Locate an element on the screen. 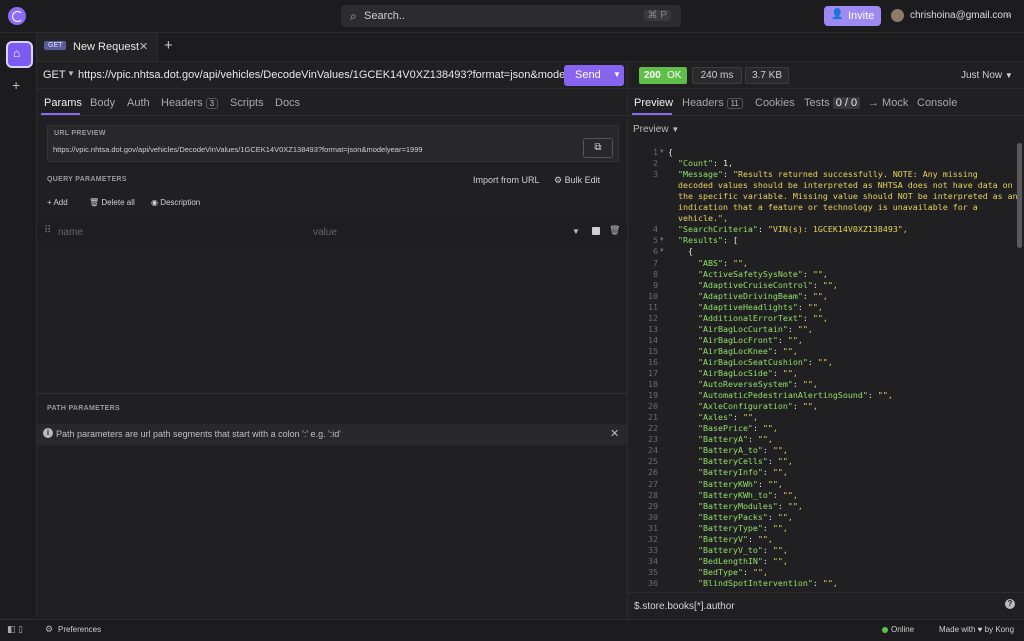  method-select: GET is located at coordinates (54, 75).